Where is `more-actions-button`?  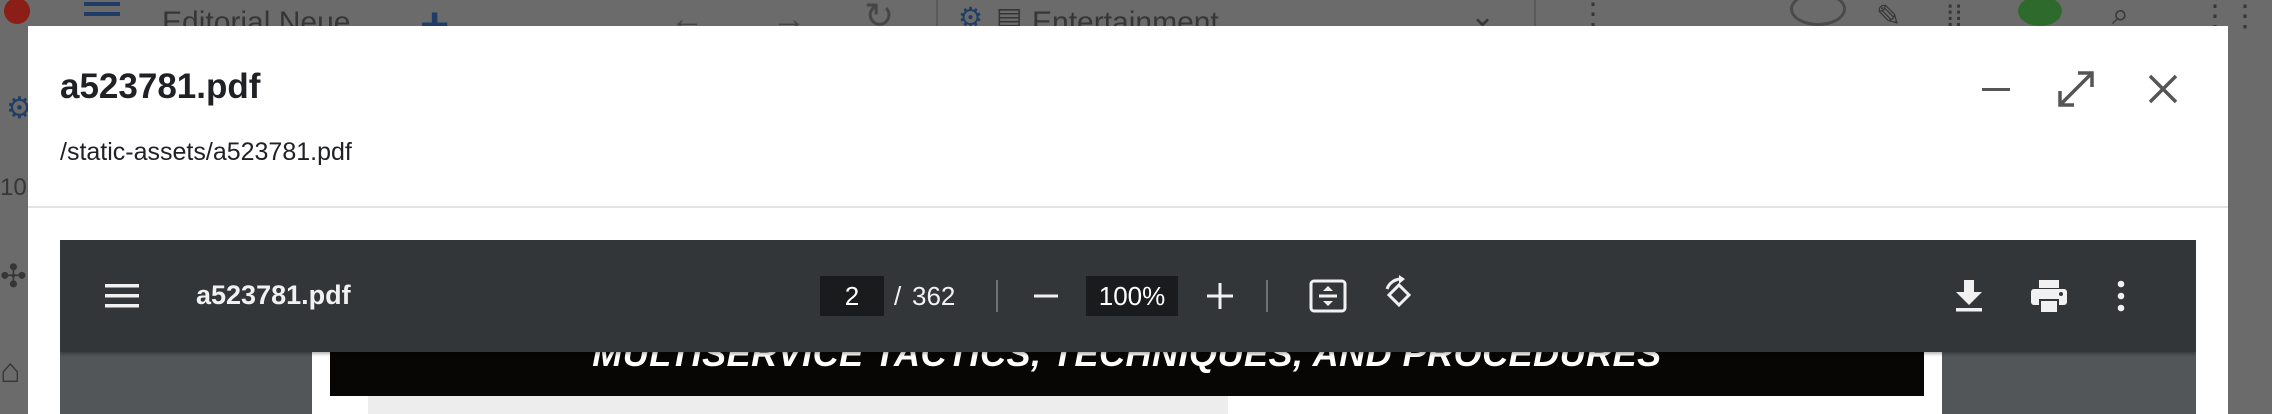
more-actions-button is located at coordinates (2121, 296).